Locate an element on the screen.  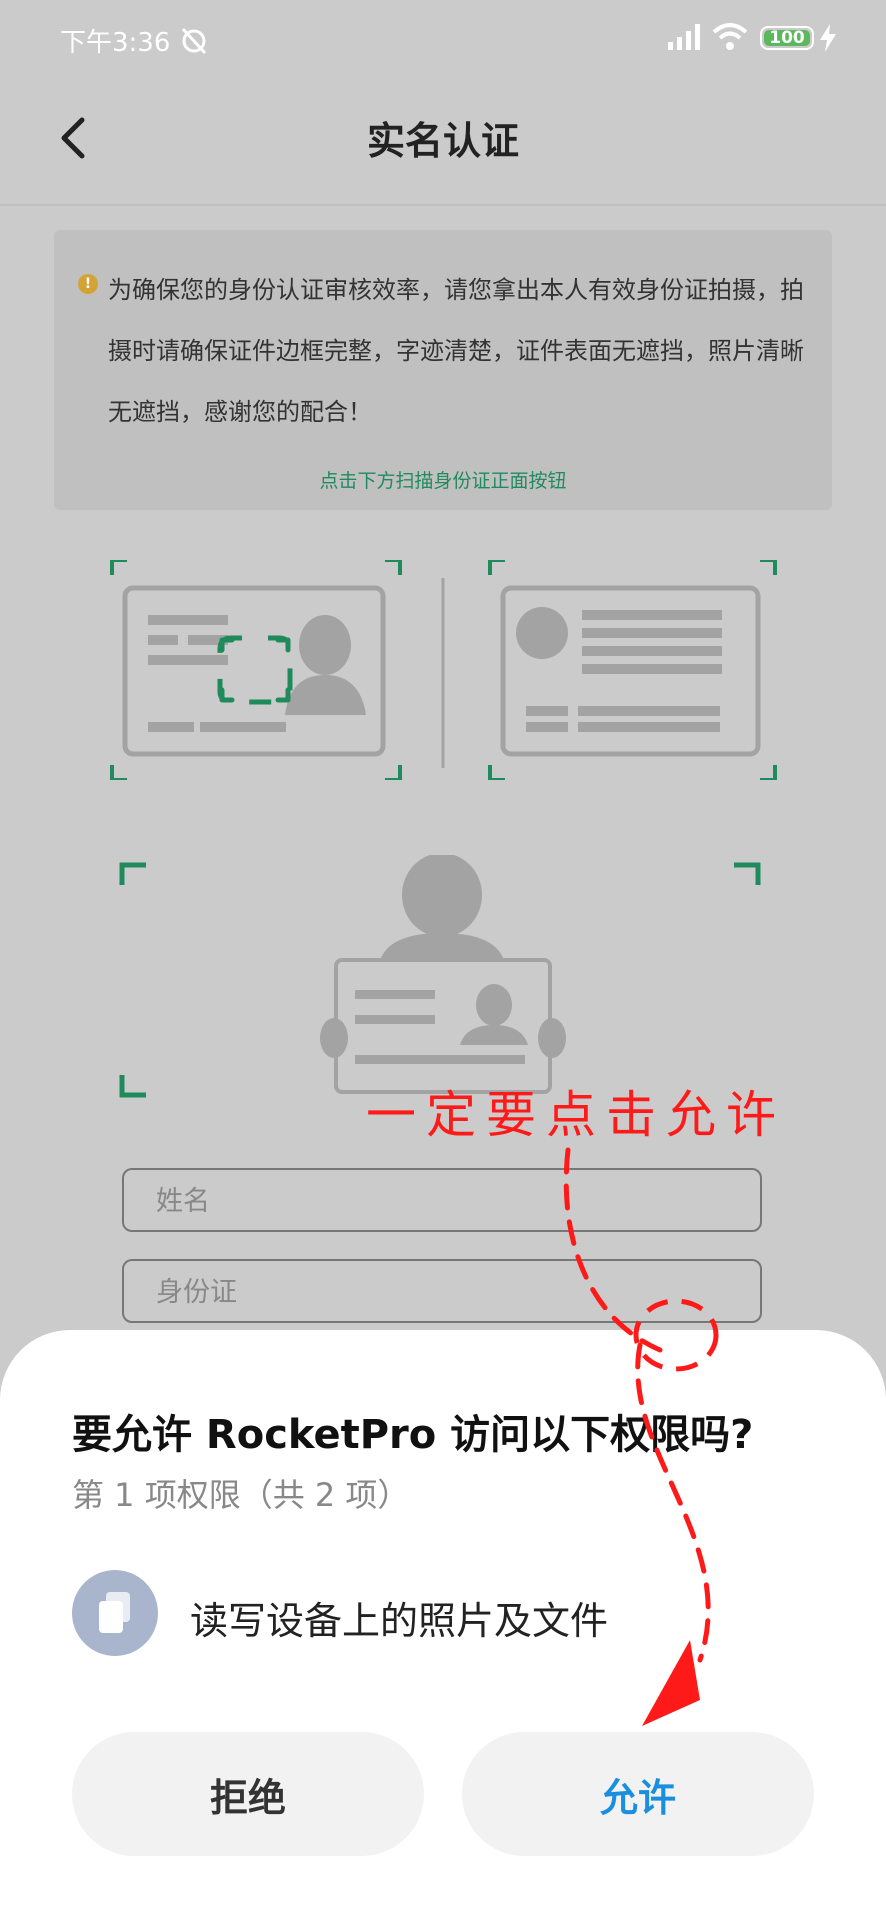
id-back-card-slot is located at coordinates (632, 670).